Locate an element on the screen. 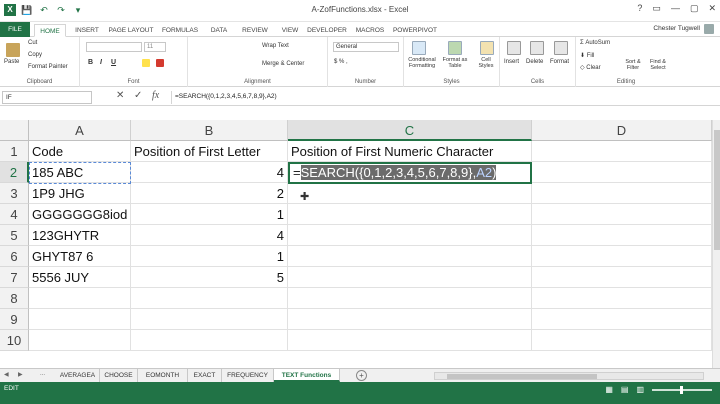 The width and height of the screenshot is (720, 404). font-size-combo: 11 is located at coordinates (155, 47).